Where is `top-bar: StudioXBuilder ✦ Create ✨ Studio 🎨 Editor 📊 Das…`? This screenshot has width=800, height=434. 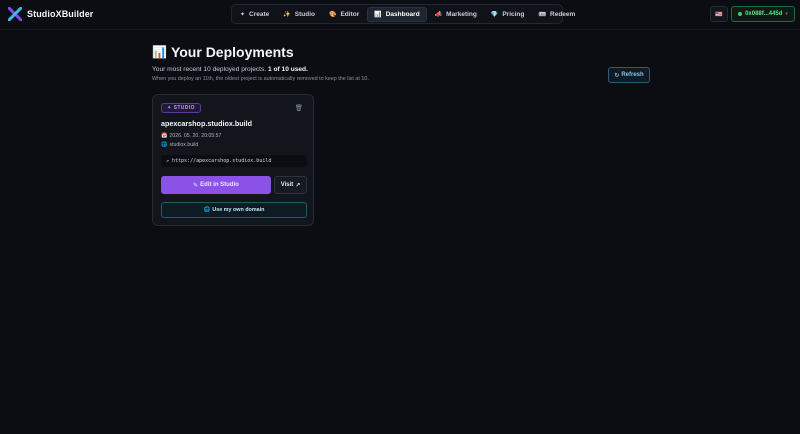 top-bar: StudioXBuilder ✦ Create ✨ Studio 🎨 Editor 📊 Das… is located at coordinates (400, 15).